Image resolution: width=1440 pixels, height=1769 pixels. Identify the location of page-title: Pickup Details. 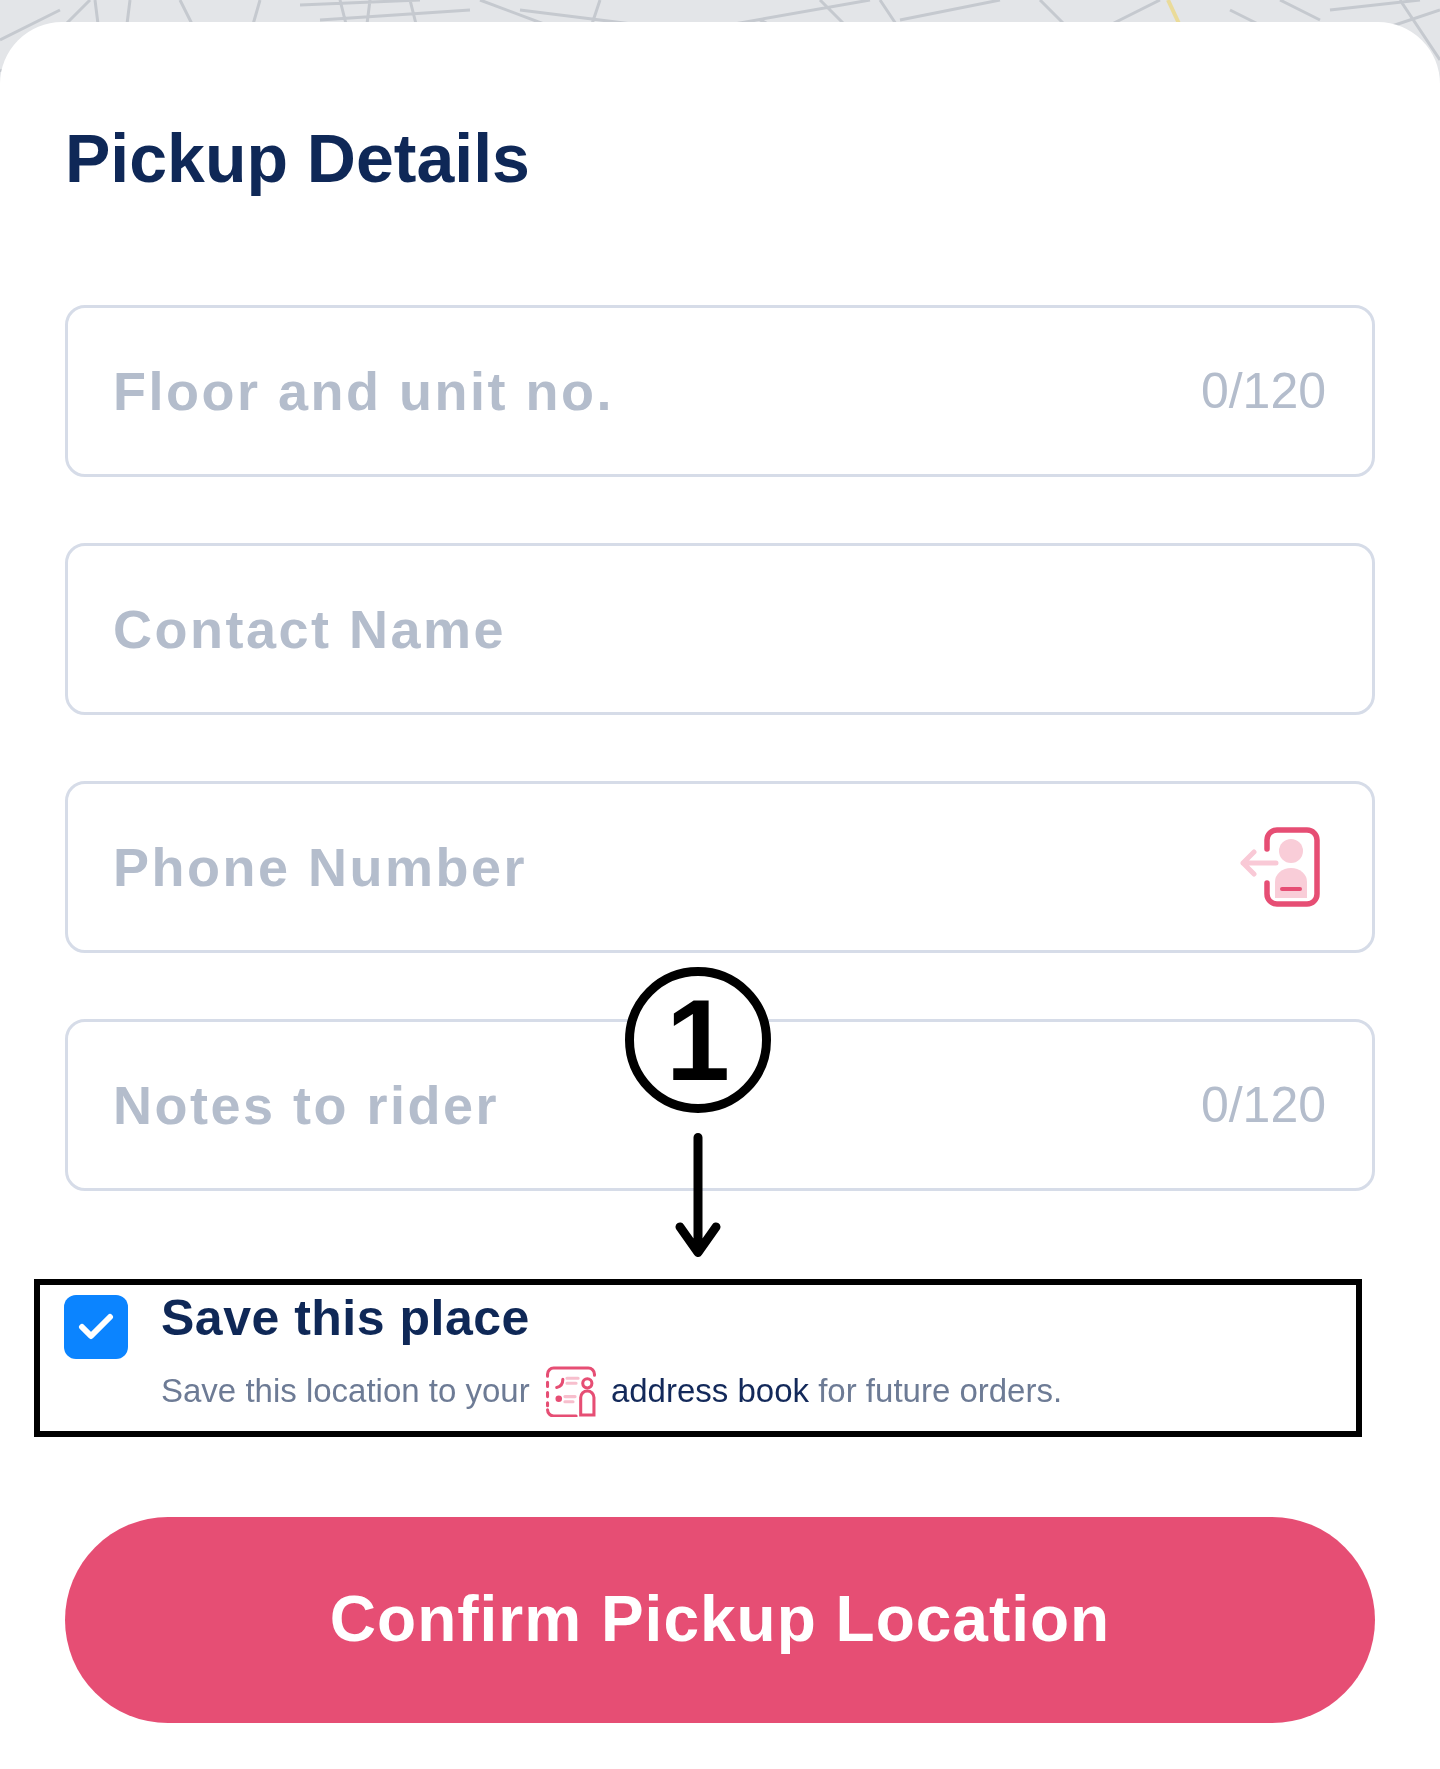
(298, 158).